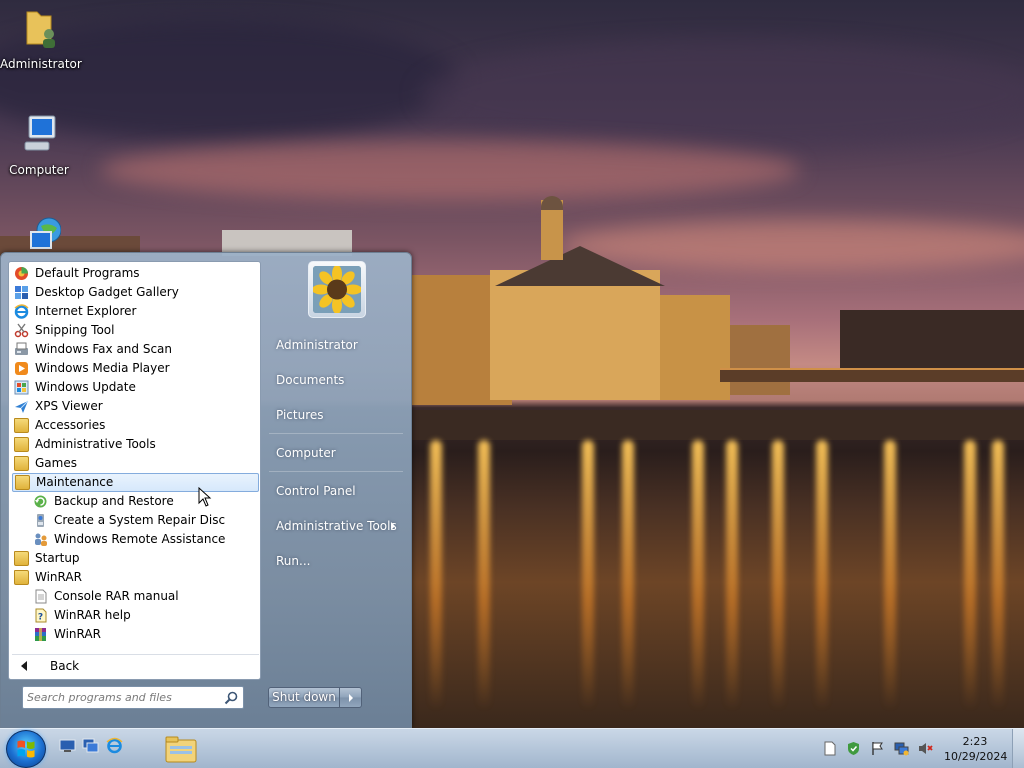 Image resolution: width=1024 pixels, height=768 pixels. What do you see at coordinates (135, 368) in the screenshot?
I see `program-windows-media-player: Windows Media Player` at bounding box center [135, 368].